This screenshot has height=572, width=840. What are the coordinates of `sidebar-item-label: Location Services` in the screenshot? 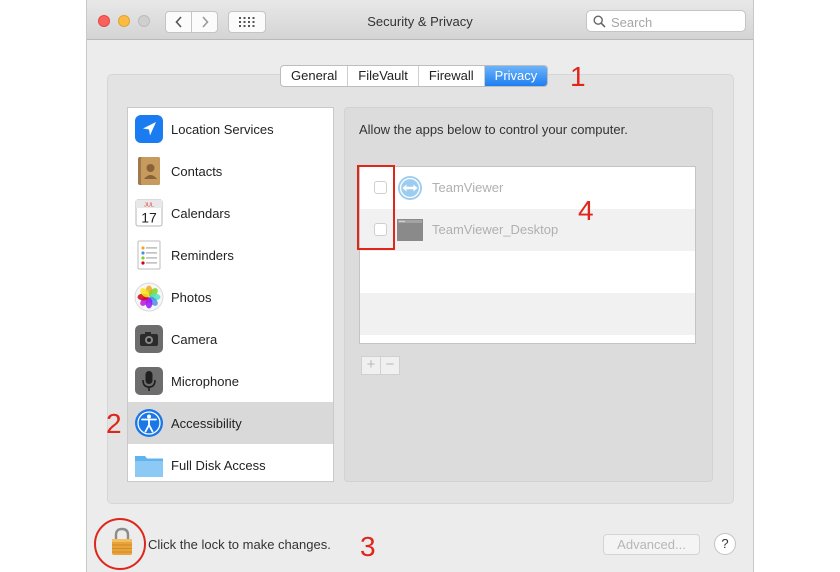 It's located at (222, 129).